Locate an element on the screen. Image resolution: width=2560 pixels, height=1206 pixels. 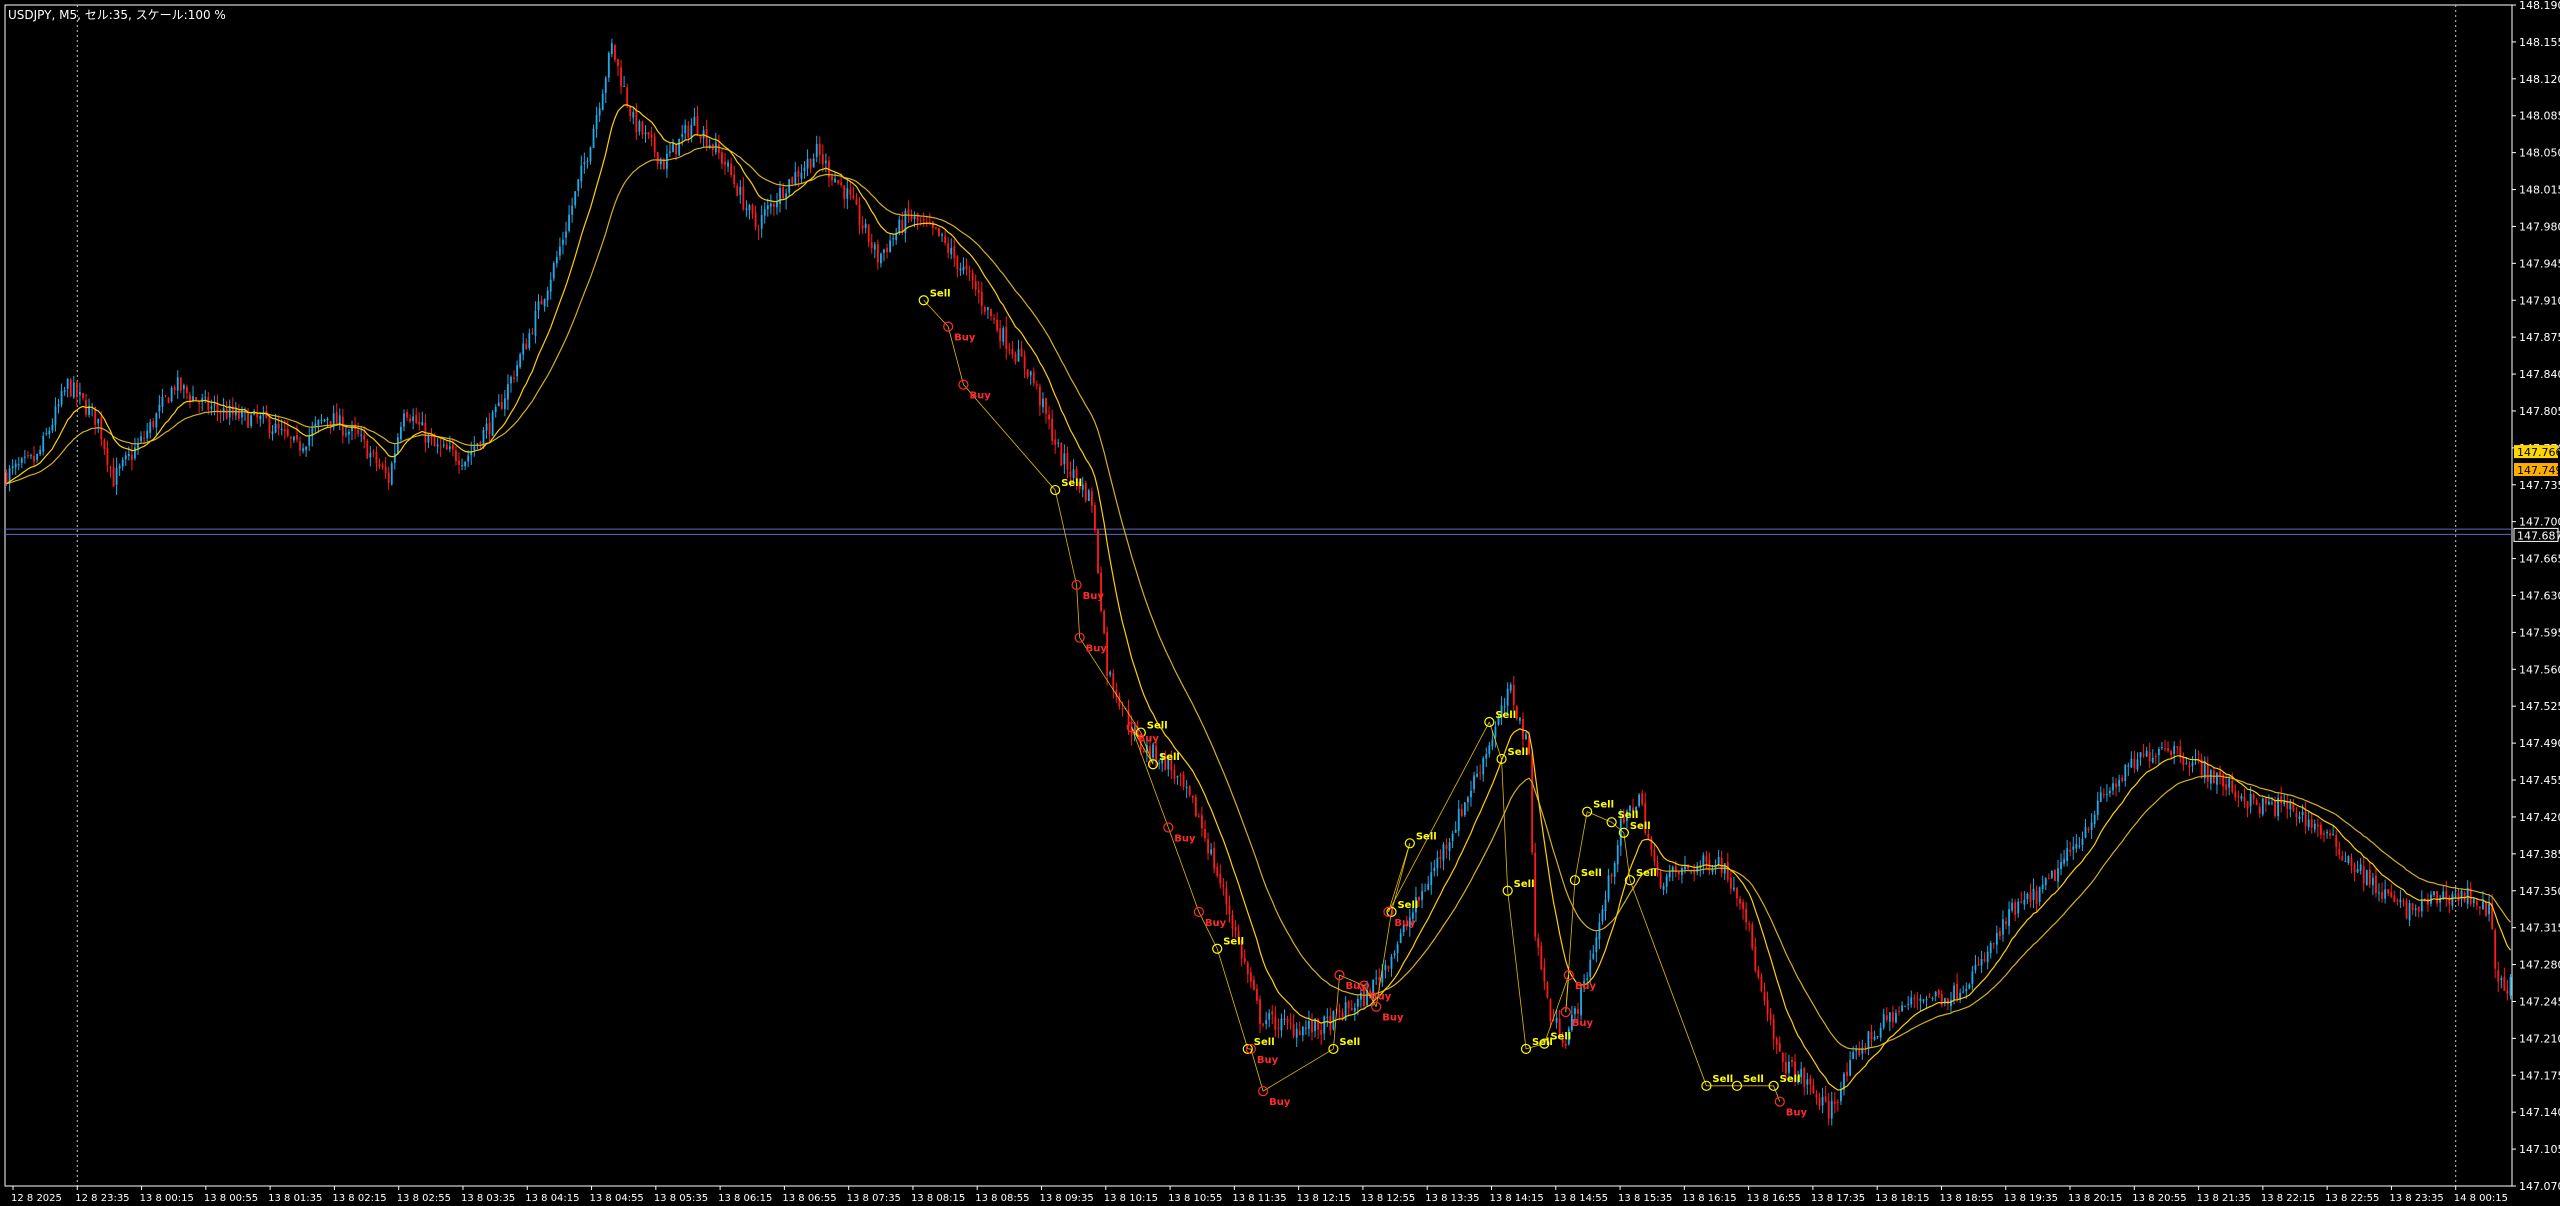
price-tag-label: 147.766 is located at coordinates (2538, 452).